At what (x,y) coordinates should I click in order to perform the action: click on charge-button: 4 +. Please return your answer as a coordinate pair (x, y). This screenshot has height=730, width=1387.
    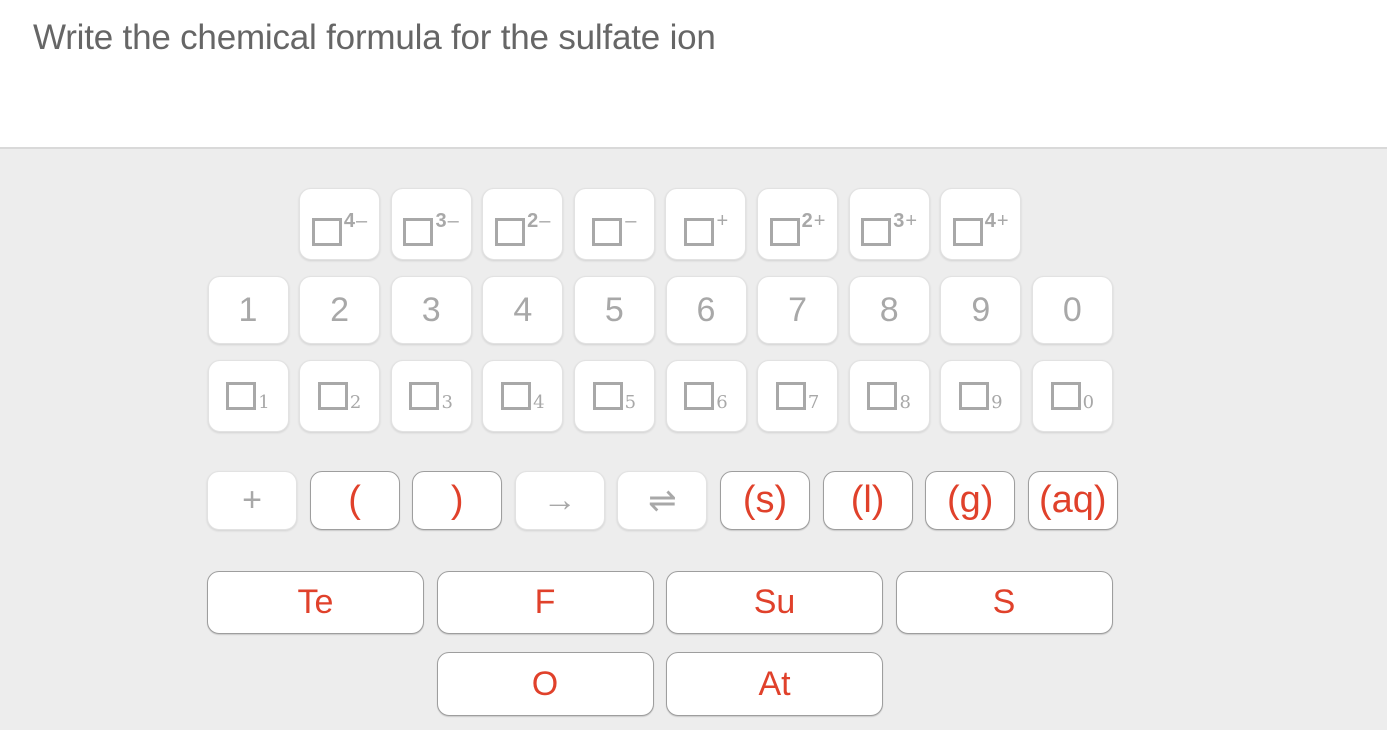
    Looking at the image, I should click on (981, 224).